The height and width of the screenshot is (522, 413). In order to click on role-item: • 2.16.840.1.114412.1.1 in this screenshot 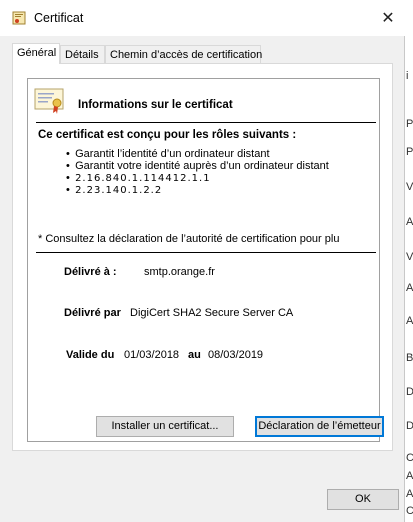, I will do `click(138, 178)`.